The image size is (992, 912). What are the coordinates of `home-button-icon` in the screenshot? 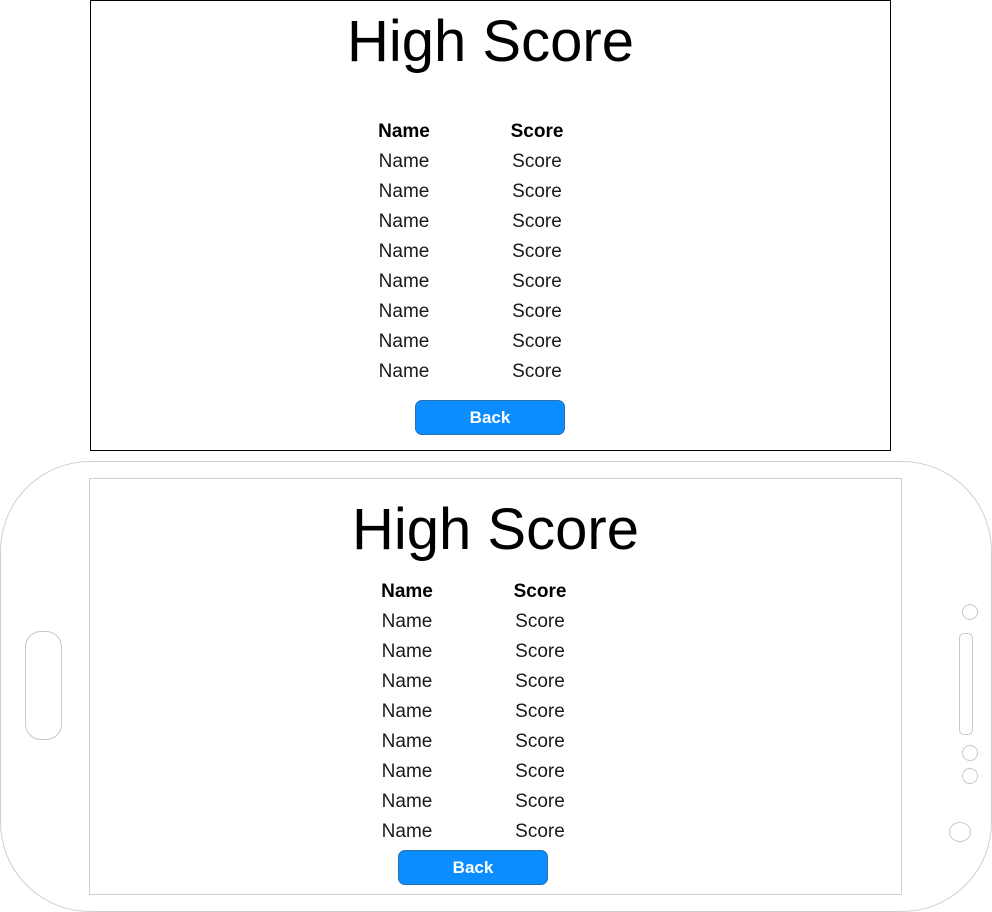 It's located at (960, 832).